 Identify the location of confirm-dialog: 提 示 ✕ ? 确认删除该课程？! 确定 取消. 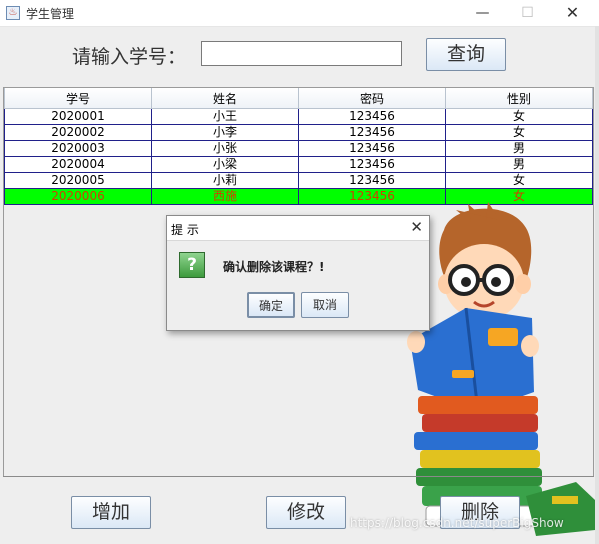
(298, 273).